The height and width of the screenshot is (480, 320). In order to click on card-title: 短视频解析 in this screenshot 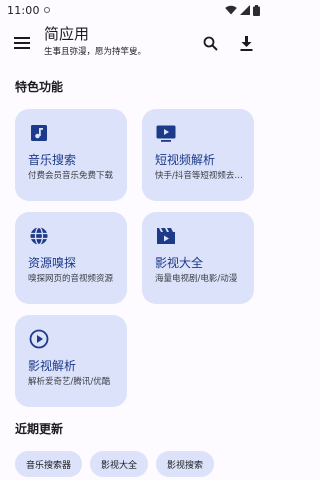, I will do `click(185, 160)`.